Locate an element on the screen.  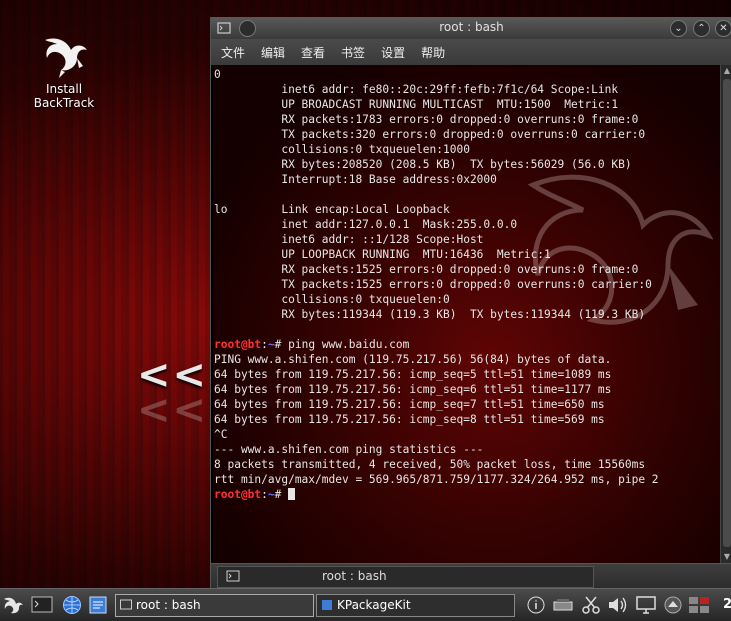
terminal-scrollbar: ▲ ▼ is located at coordinates (725, 314).